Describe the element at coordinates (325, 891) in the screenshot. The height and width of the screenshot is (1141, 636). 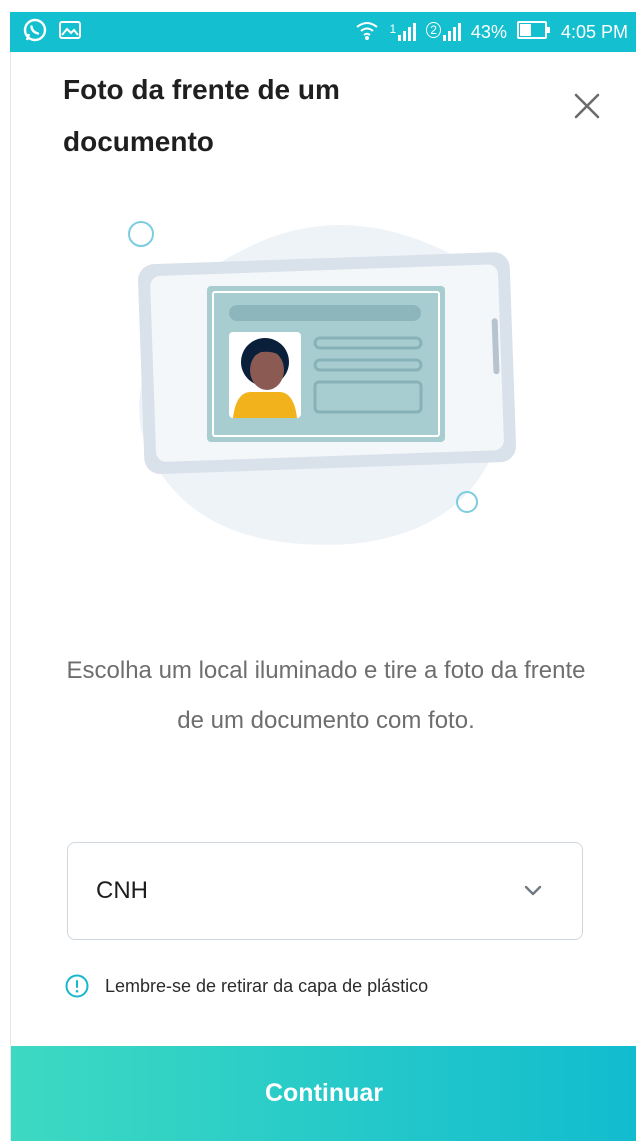
I see `document-type-select: CNH` at that location.